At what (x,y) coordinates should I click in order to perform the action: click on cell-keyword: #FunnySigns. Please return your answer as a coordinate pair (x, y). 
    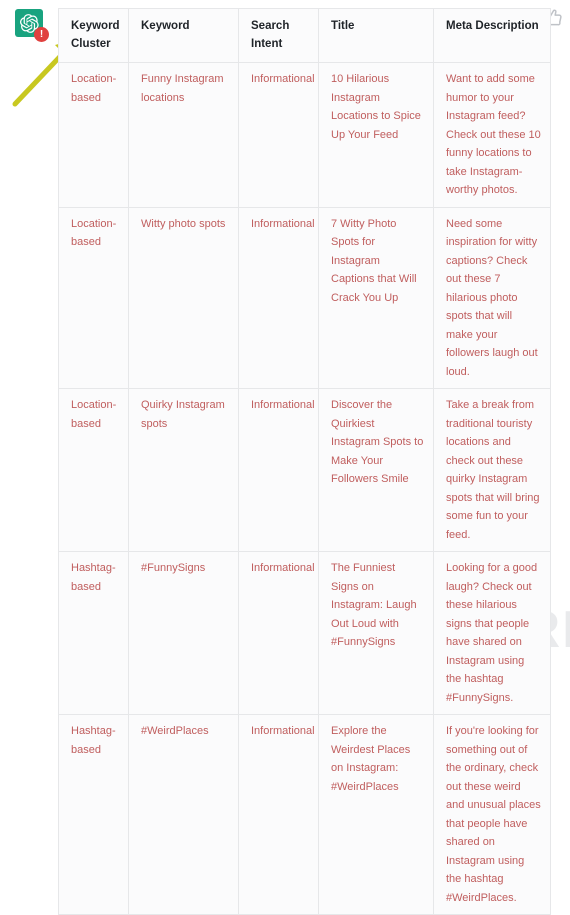
    Looking at the image, I should click on (183, 633).